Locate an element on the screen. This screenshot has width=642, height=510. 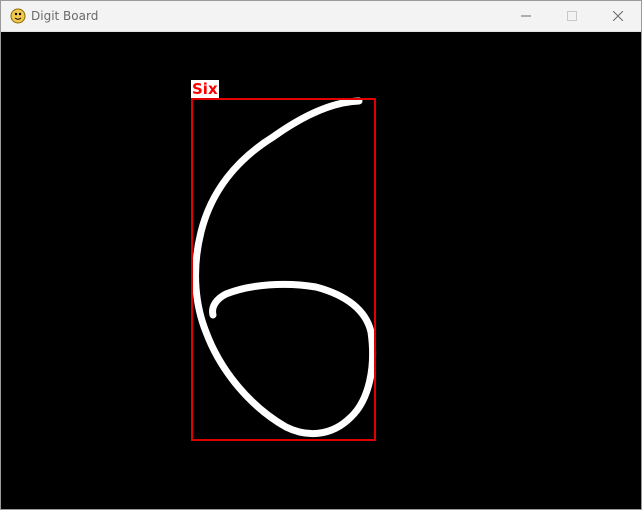
minimize-icon is located at coordinates (526, 16).